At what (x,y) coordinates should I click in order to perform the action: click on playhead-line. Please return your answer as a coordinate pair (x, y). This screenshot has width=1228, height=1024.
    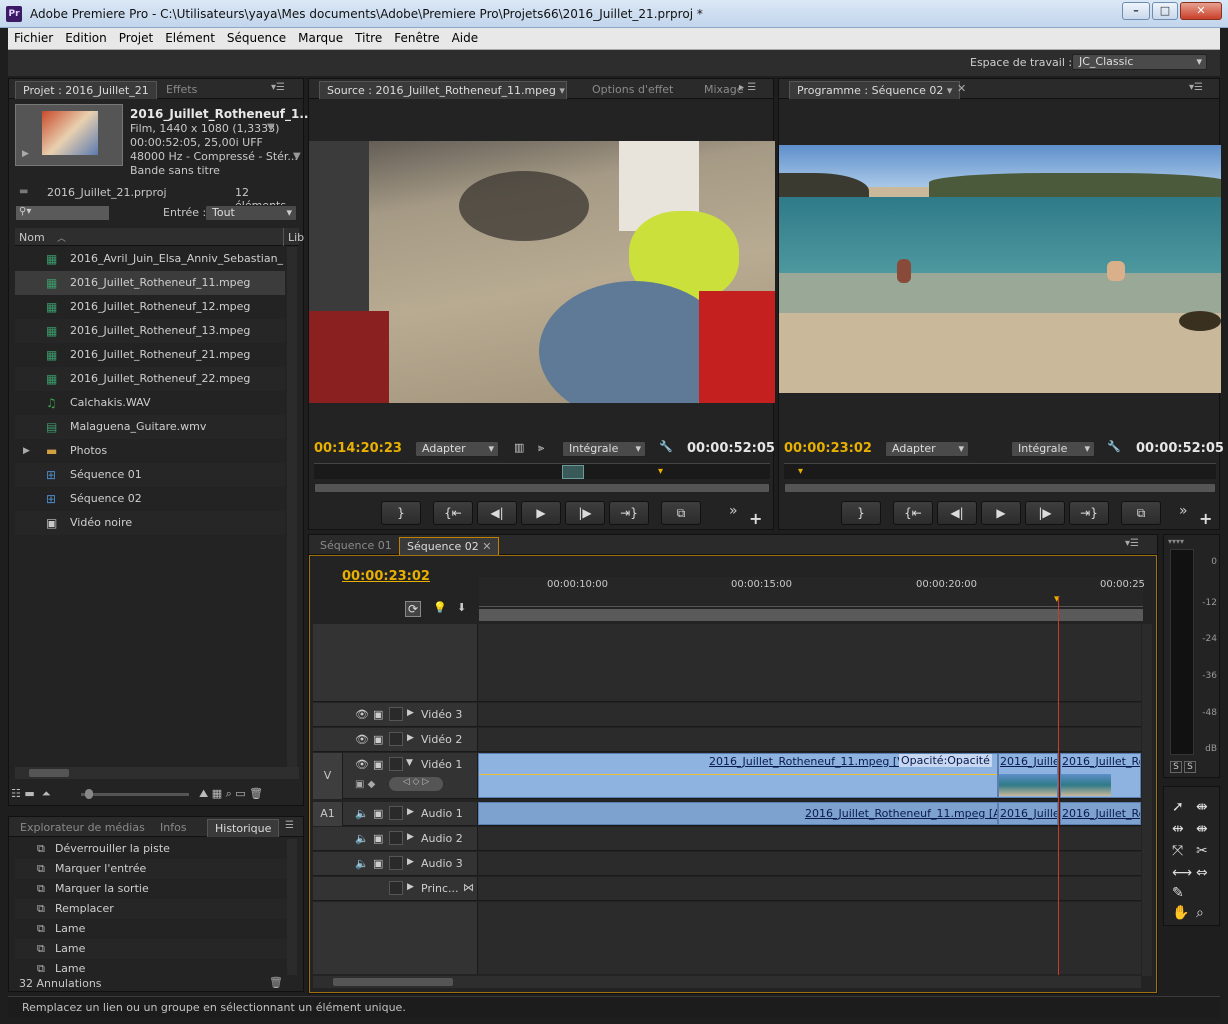
    Looking at the image, I should click on (1058, 786).